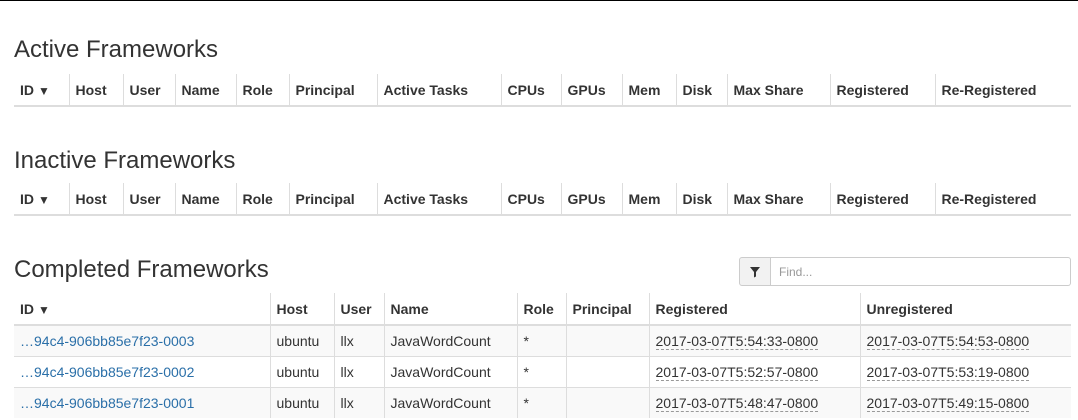 The image size is (1078, 420). Describe the element at coordinates (107, 403) in the screenshot. I see `framework-id-link: …94c4-906bb85e7f23-0001` at that location.